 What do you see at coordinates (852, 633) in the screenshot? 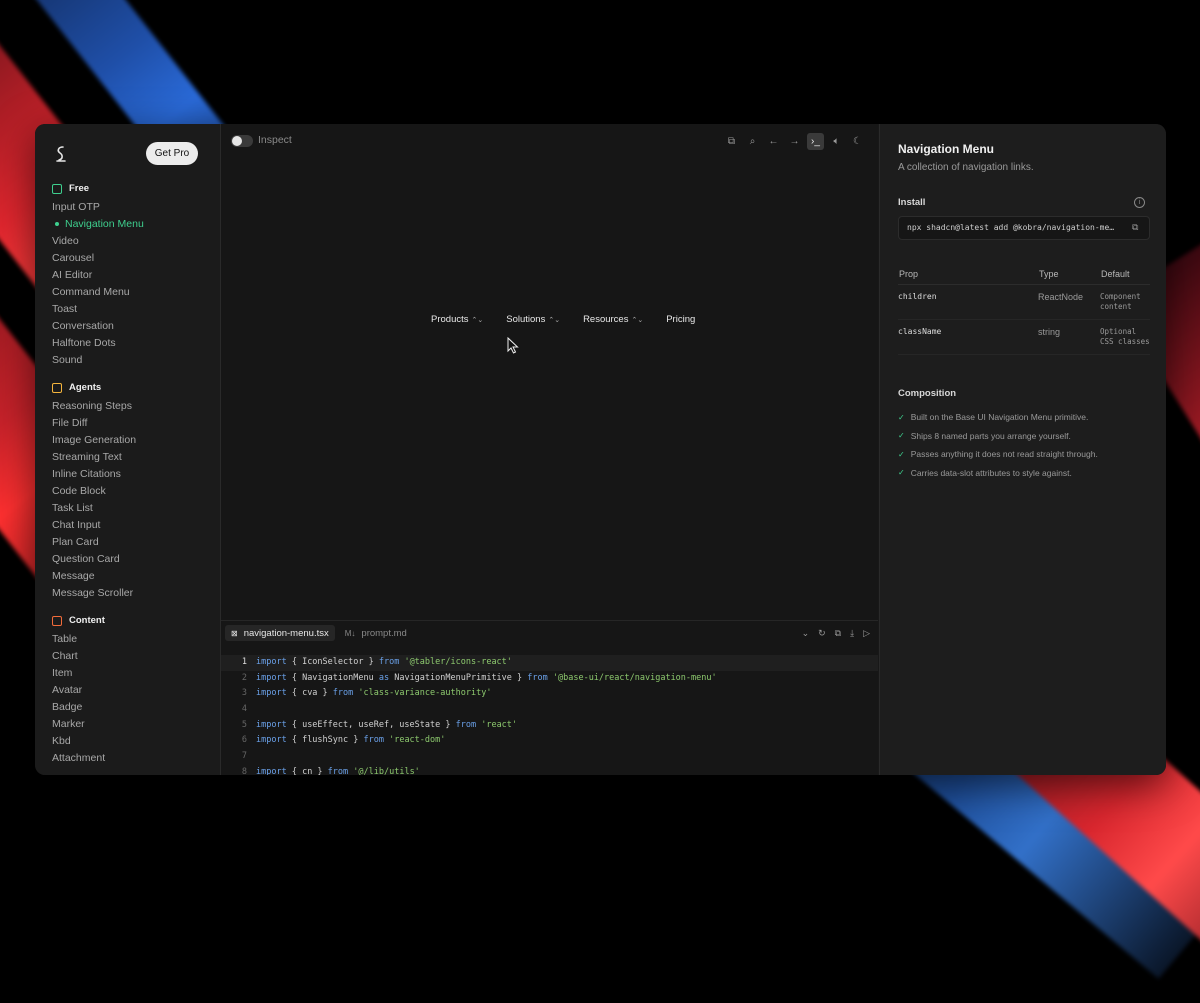
I see `download-icon: ⤓` at bounding box center [852, 633].